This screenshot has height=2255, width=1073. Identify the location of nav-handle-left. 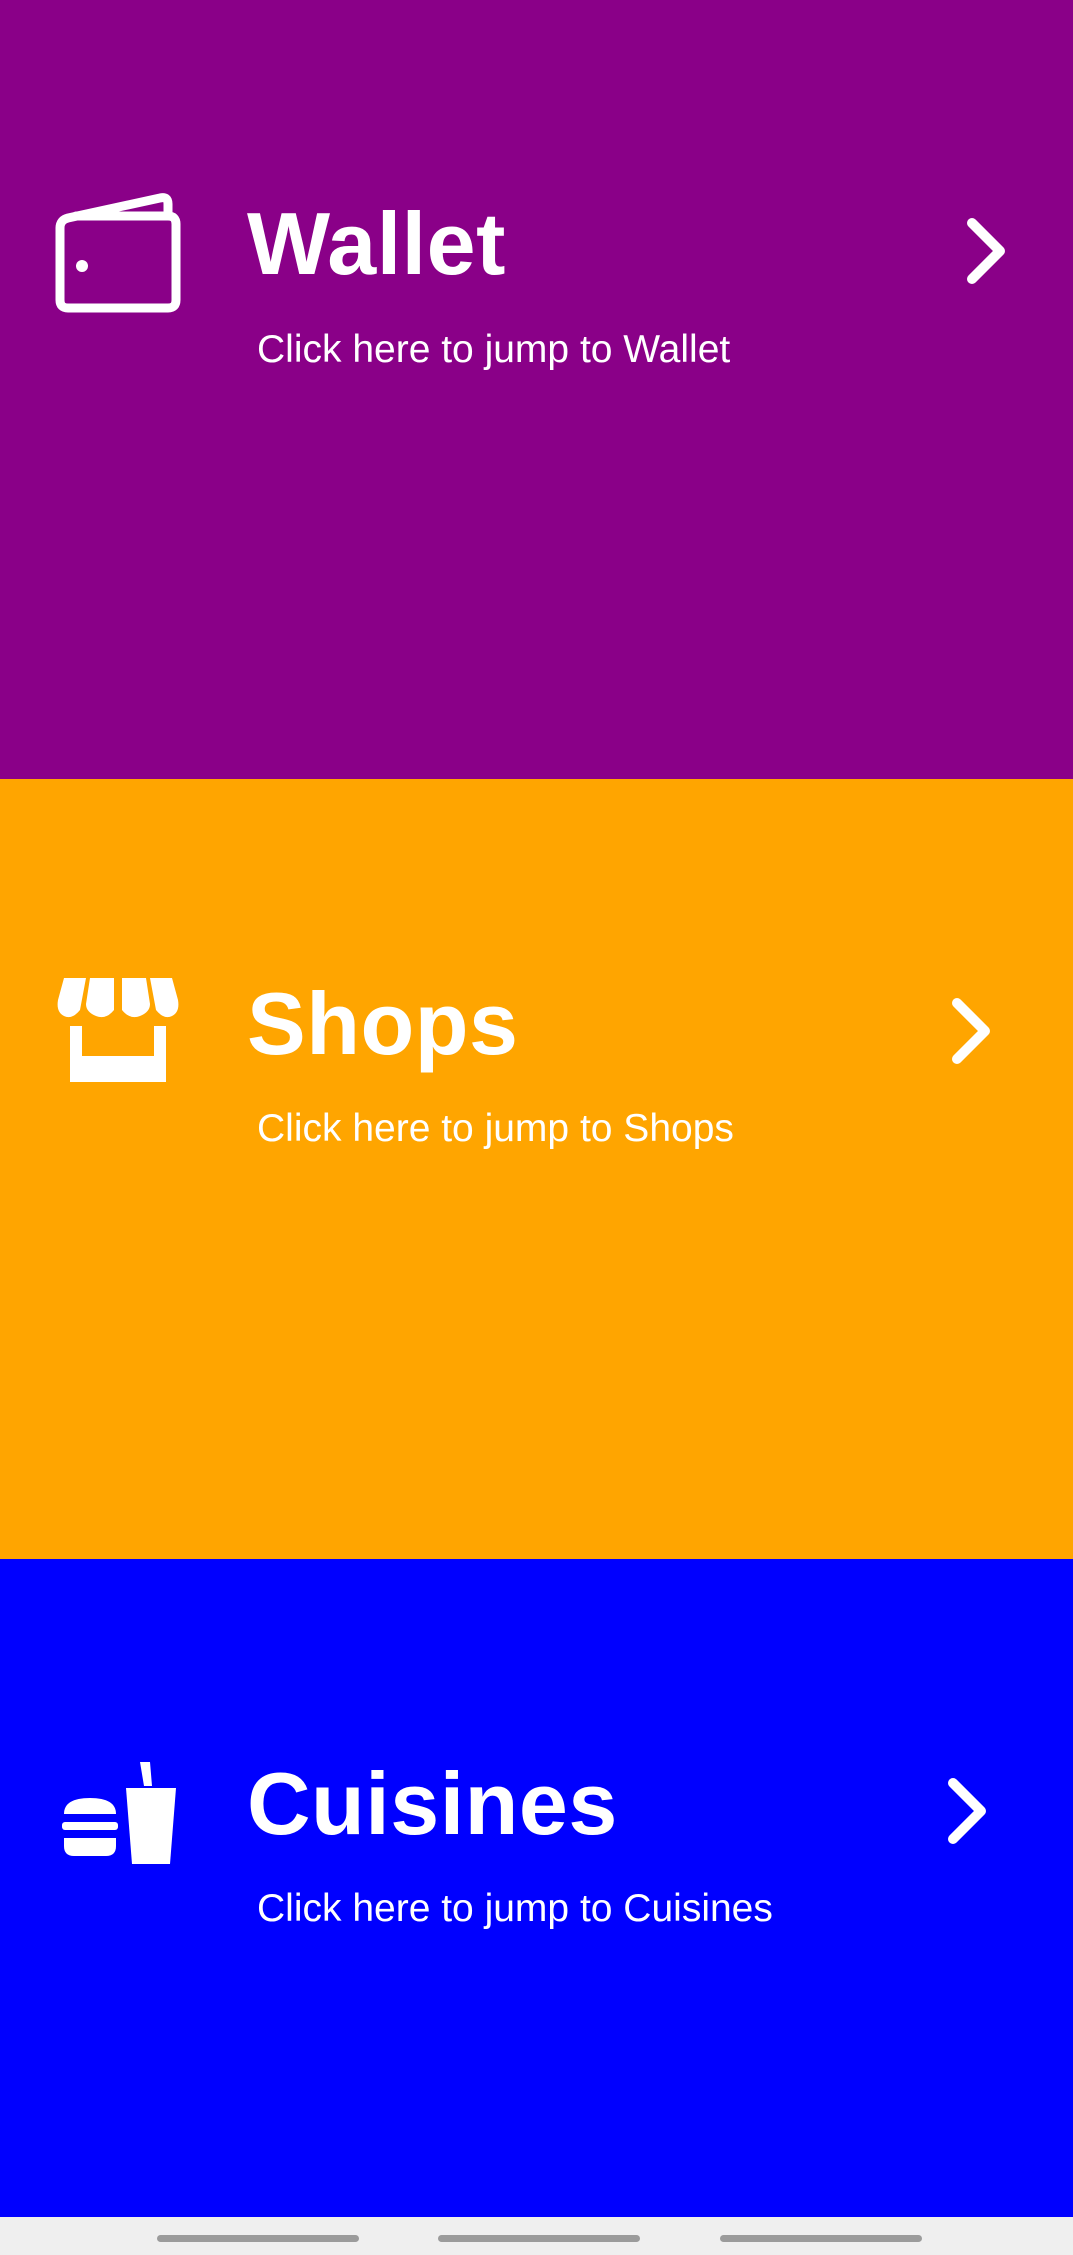
(258, 2238).